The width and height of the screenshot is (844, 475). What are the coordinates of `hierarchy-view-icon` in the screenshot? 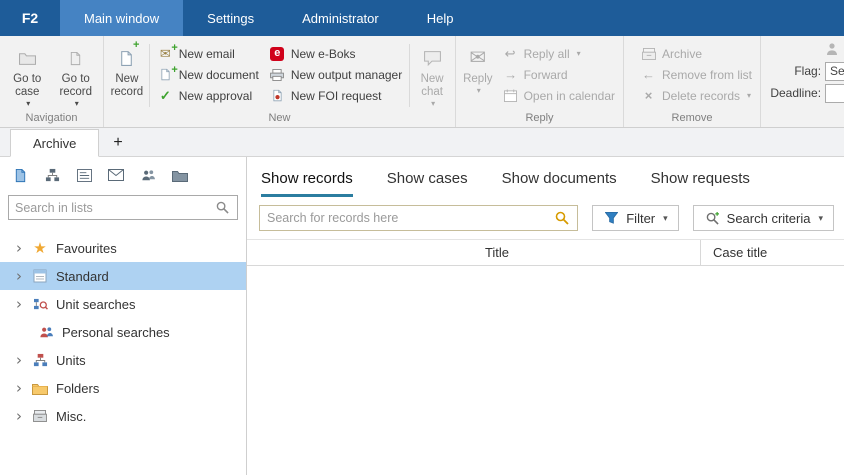 It's located at (52, 175).